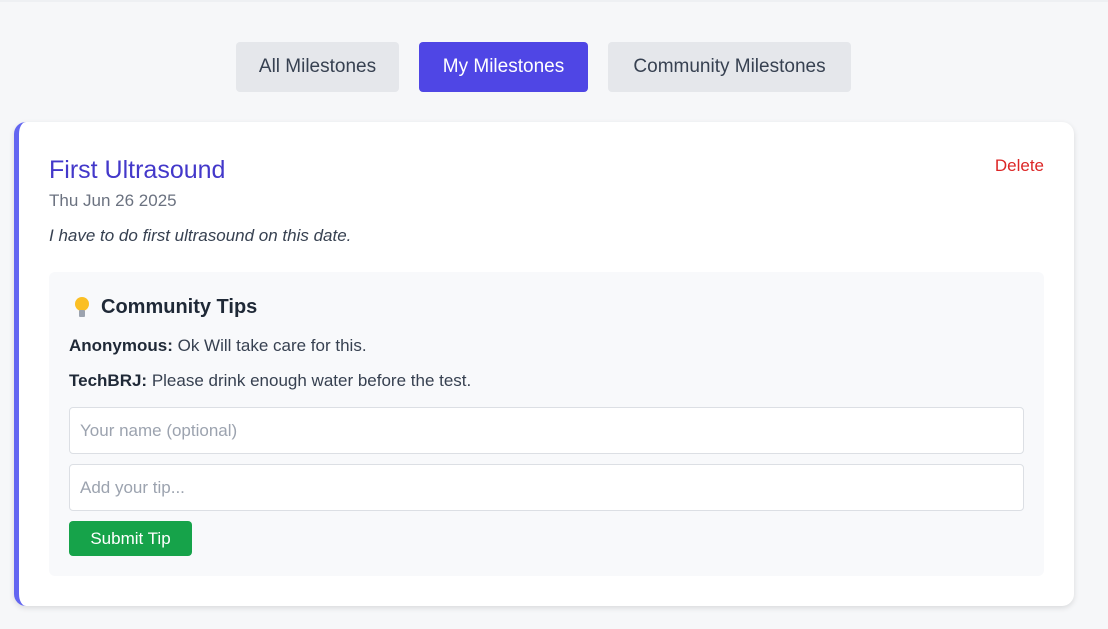 The image size is (1108, 629). What do you see at coordinates (317, 67) in the screenshot?
I see `tab-all-milestones: All Milestones` at bounding box center [317, 67].